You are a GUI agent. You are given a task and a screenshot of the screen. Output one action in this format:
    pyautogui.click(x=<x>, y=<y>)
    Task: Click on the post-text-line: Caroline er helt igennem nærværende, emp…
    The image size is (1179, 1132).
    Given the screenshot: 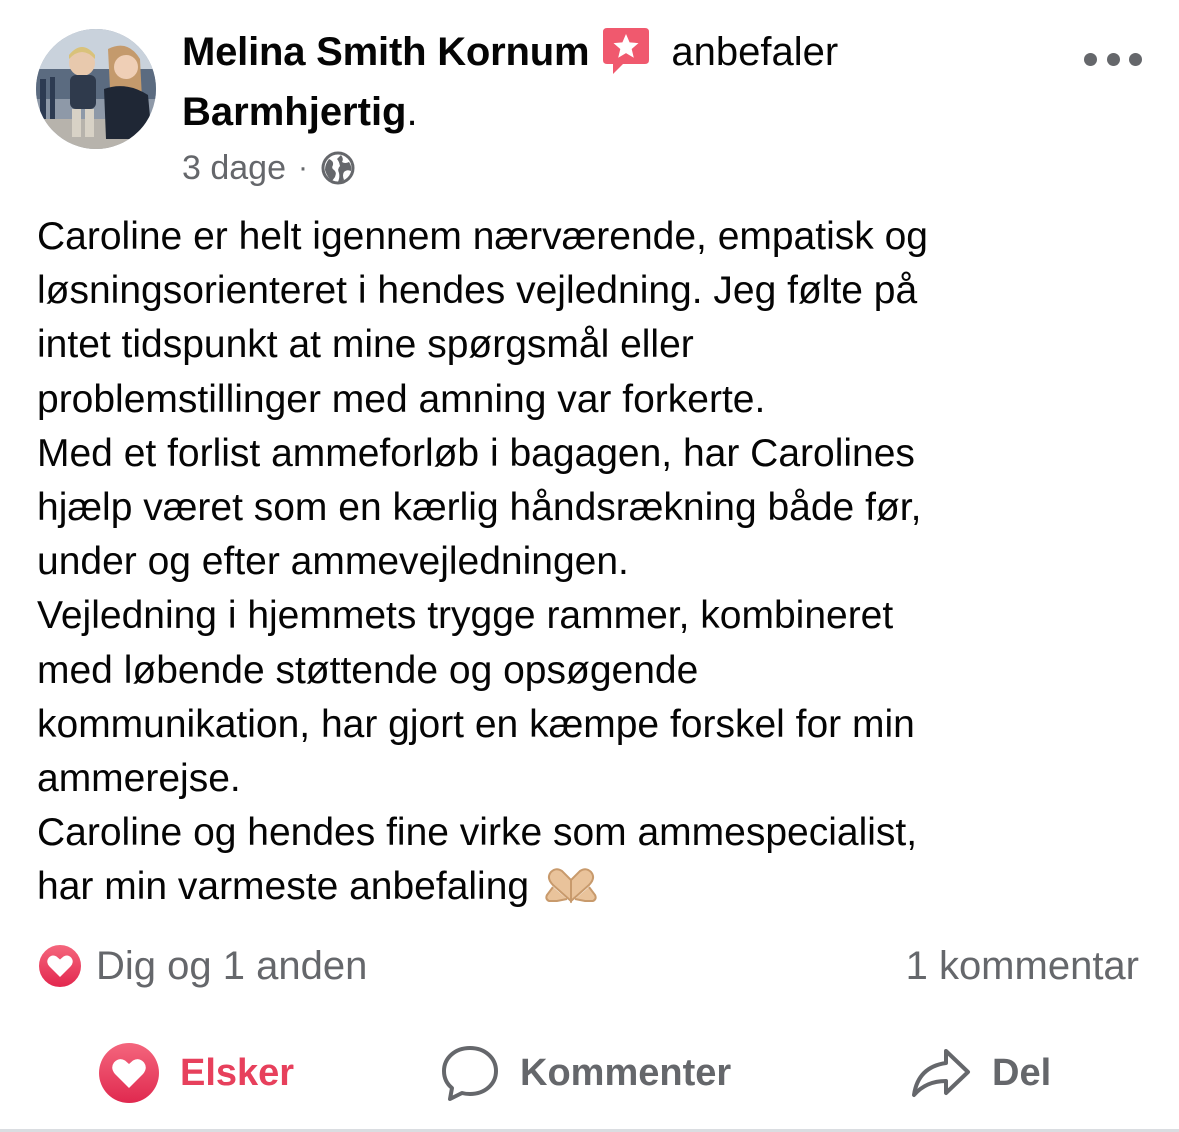 What is the action you would take?
    pyautogui.click(x=482, y=236)
    